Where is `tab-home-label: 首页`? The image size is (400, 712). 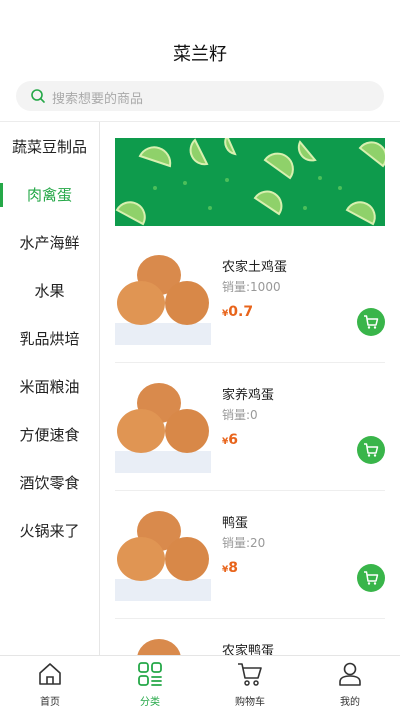
tab-home-label: 首页 is located at coordinates (50, 702).